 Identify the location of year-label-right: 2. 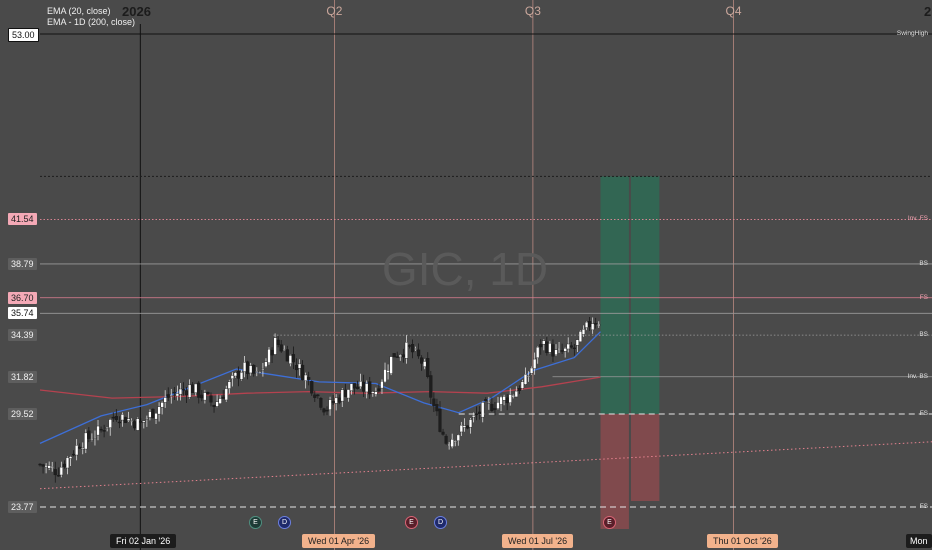
(928, 11).